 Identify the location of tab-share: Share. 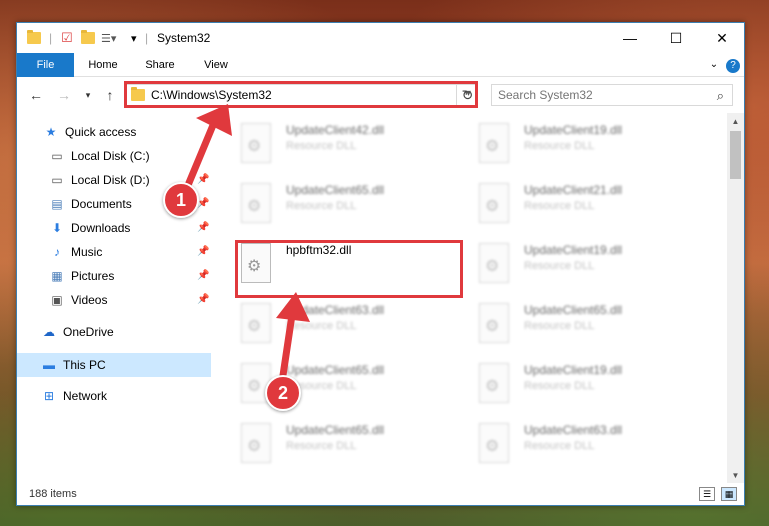
(160, 65).